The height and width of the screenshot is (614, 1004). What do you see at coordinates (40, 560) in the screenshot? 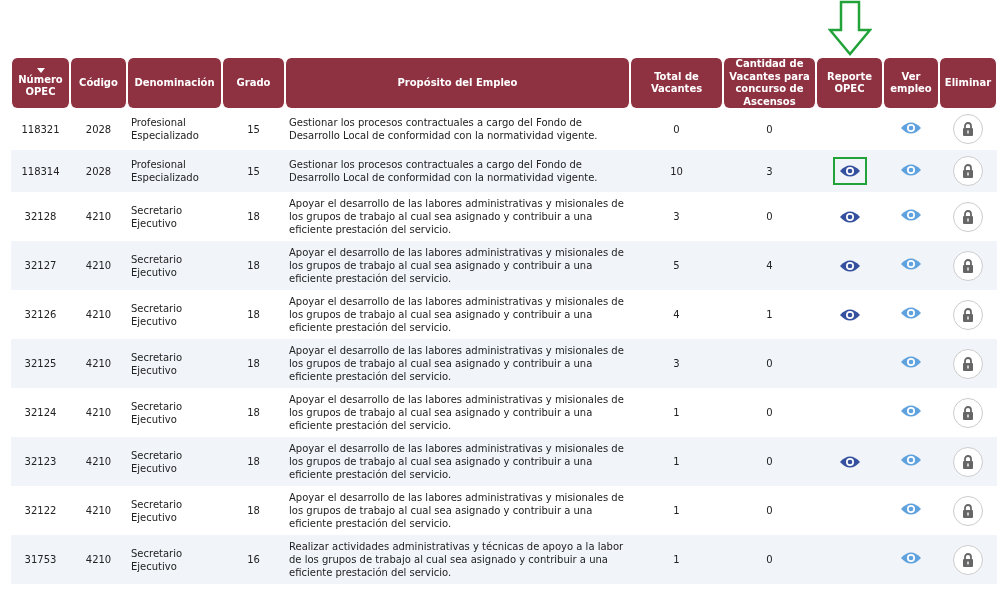
I see `table-cell-text: 31753` at bounding box center [40, 560].